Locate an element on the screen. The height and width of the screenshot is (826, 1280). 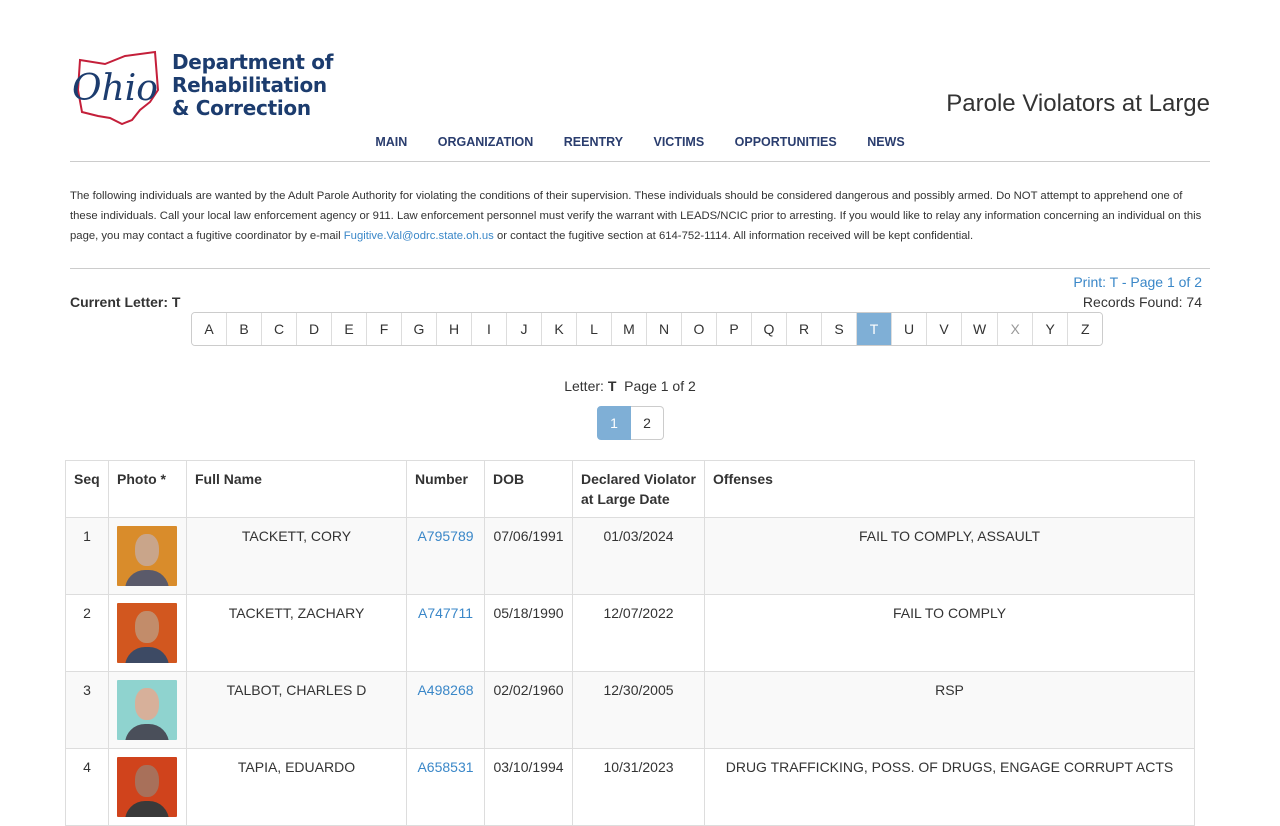
cell-seq: 2 is located at coordinates (87, 633).